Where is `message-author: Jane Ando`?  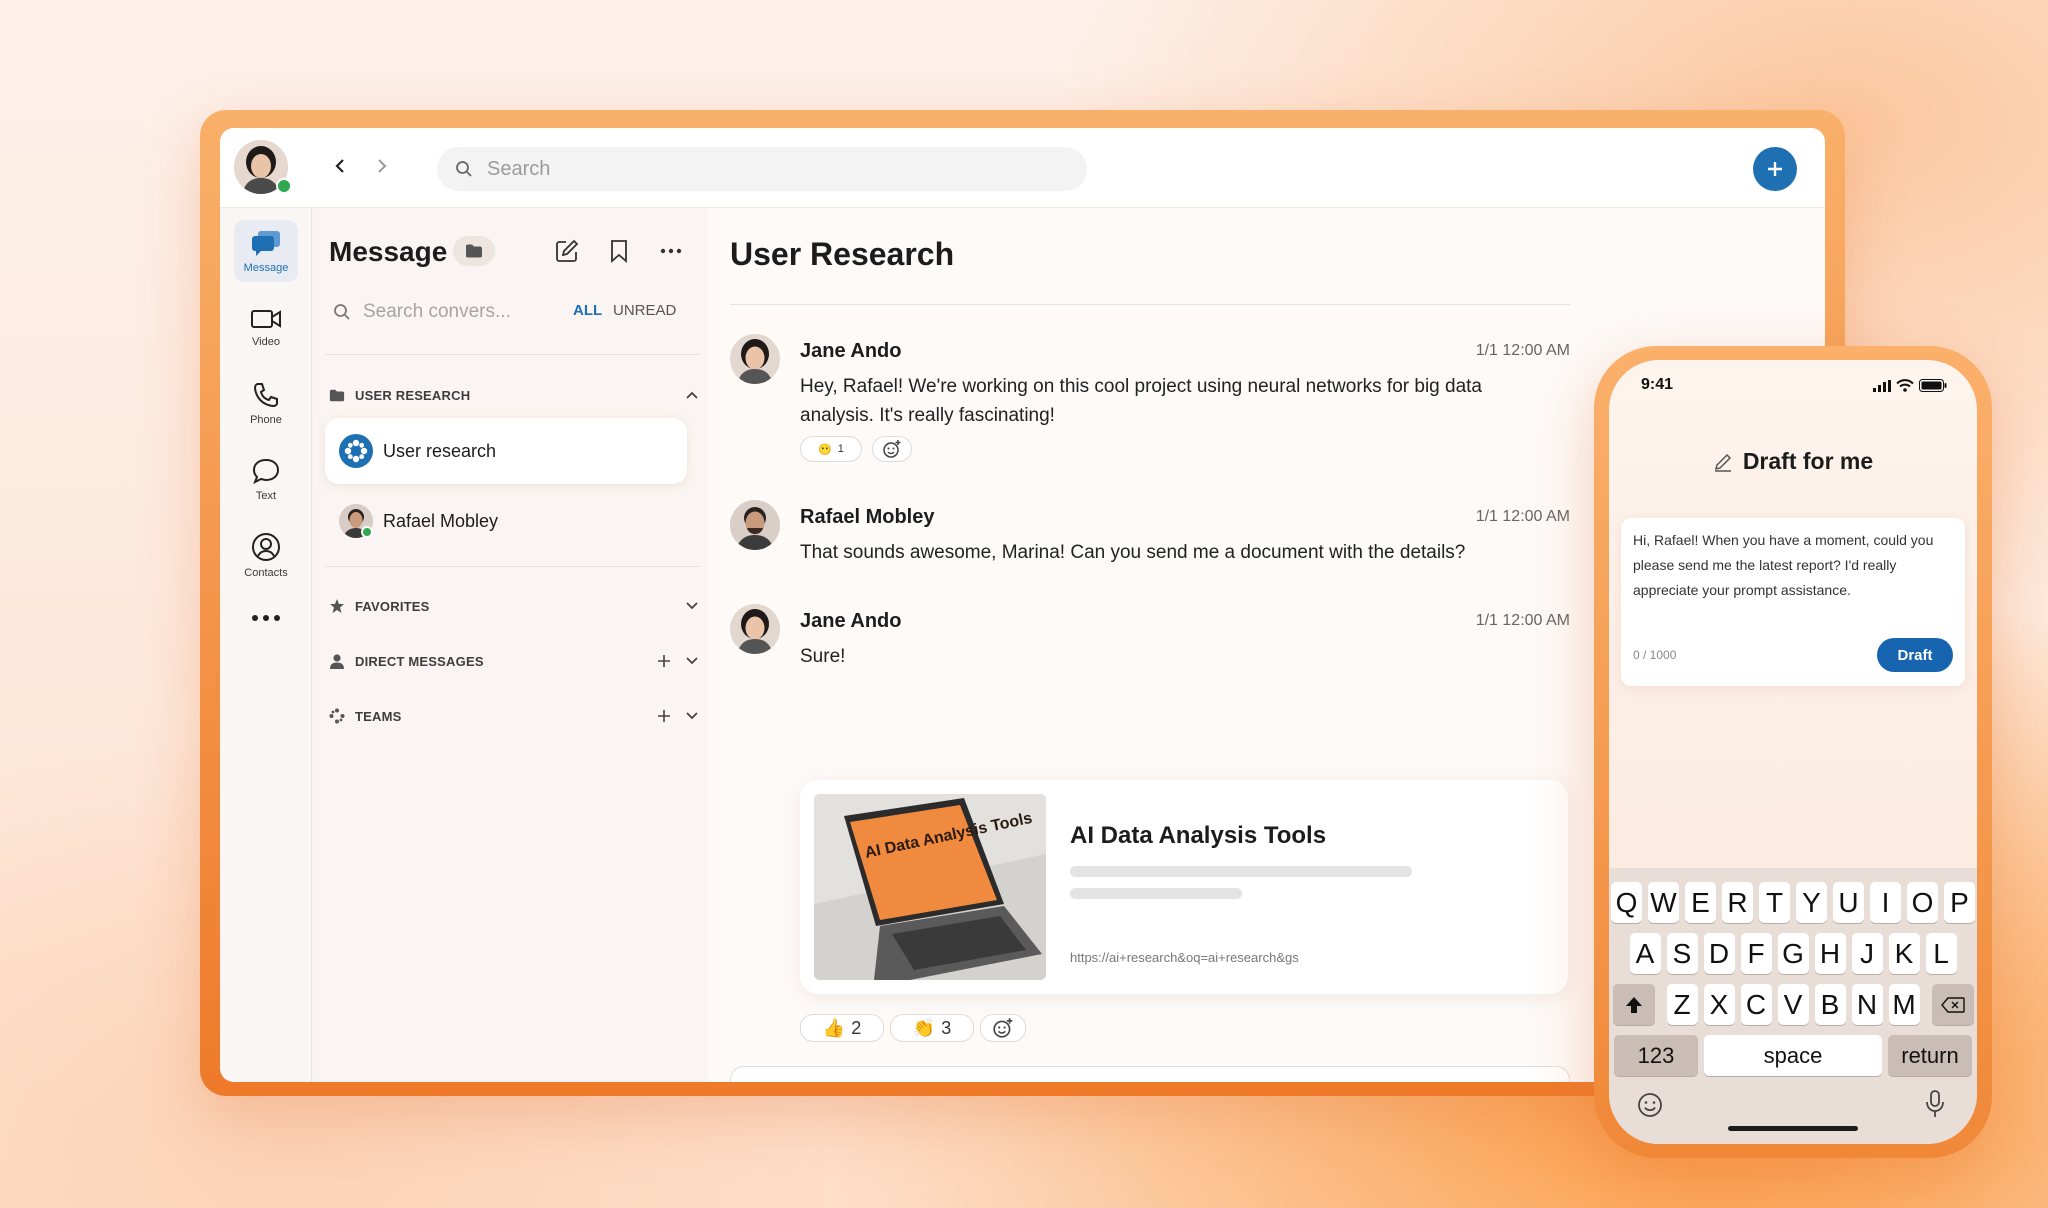 message-author: Jane Ando is located at coordinates (851, 621).